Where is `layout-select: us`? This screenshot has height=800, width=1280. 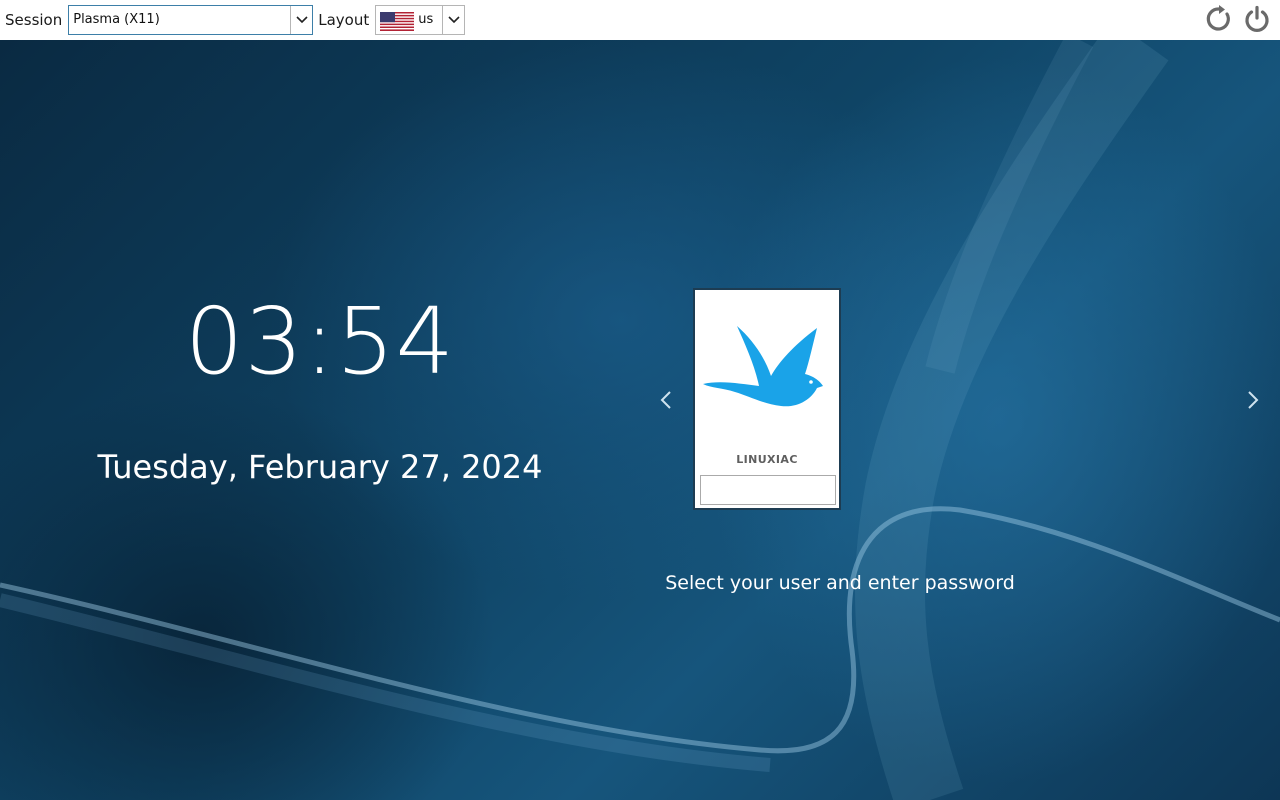
layout-select: us is located at coordinates (420, 20).